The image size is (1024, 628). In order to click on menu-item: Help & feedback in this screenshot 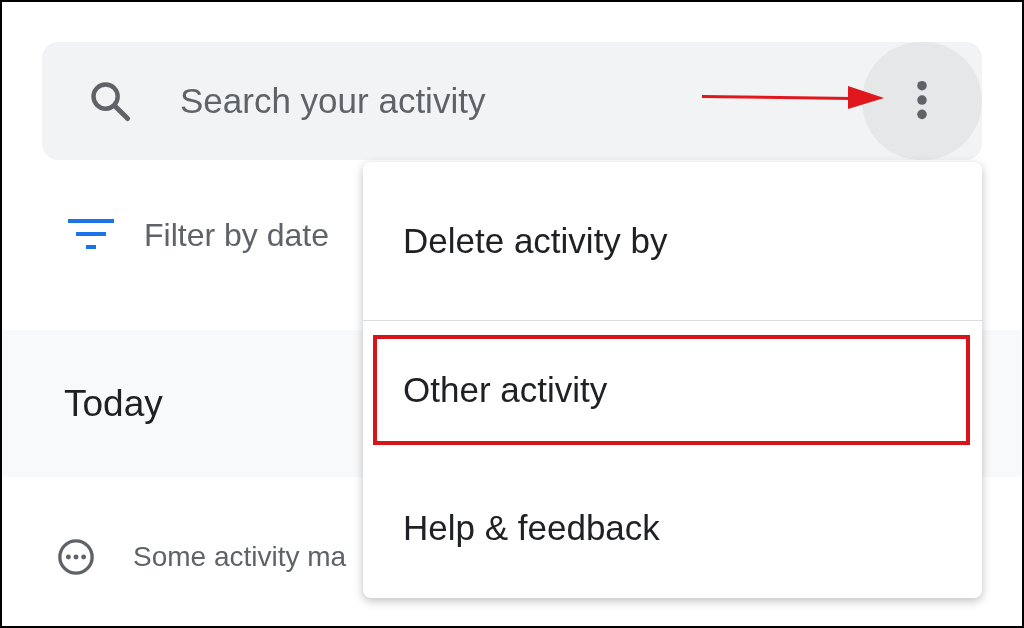, I will do `click(672, 528)`.